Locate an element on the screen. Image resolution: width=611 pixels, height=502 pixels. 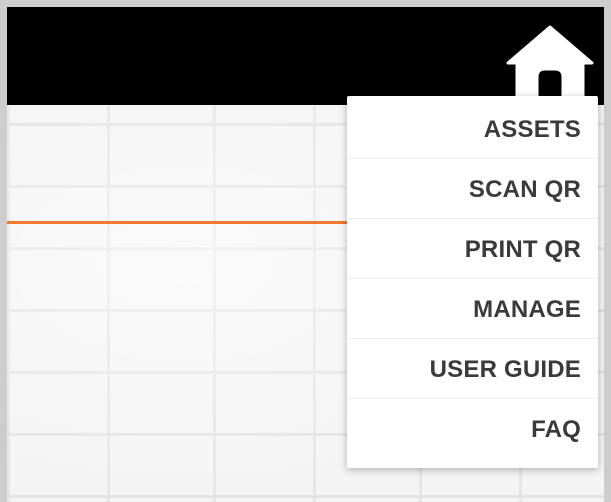
menu-item-user-guide: USER GUIDE is located at coordinates (472, 369).